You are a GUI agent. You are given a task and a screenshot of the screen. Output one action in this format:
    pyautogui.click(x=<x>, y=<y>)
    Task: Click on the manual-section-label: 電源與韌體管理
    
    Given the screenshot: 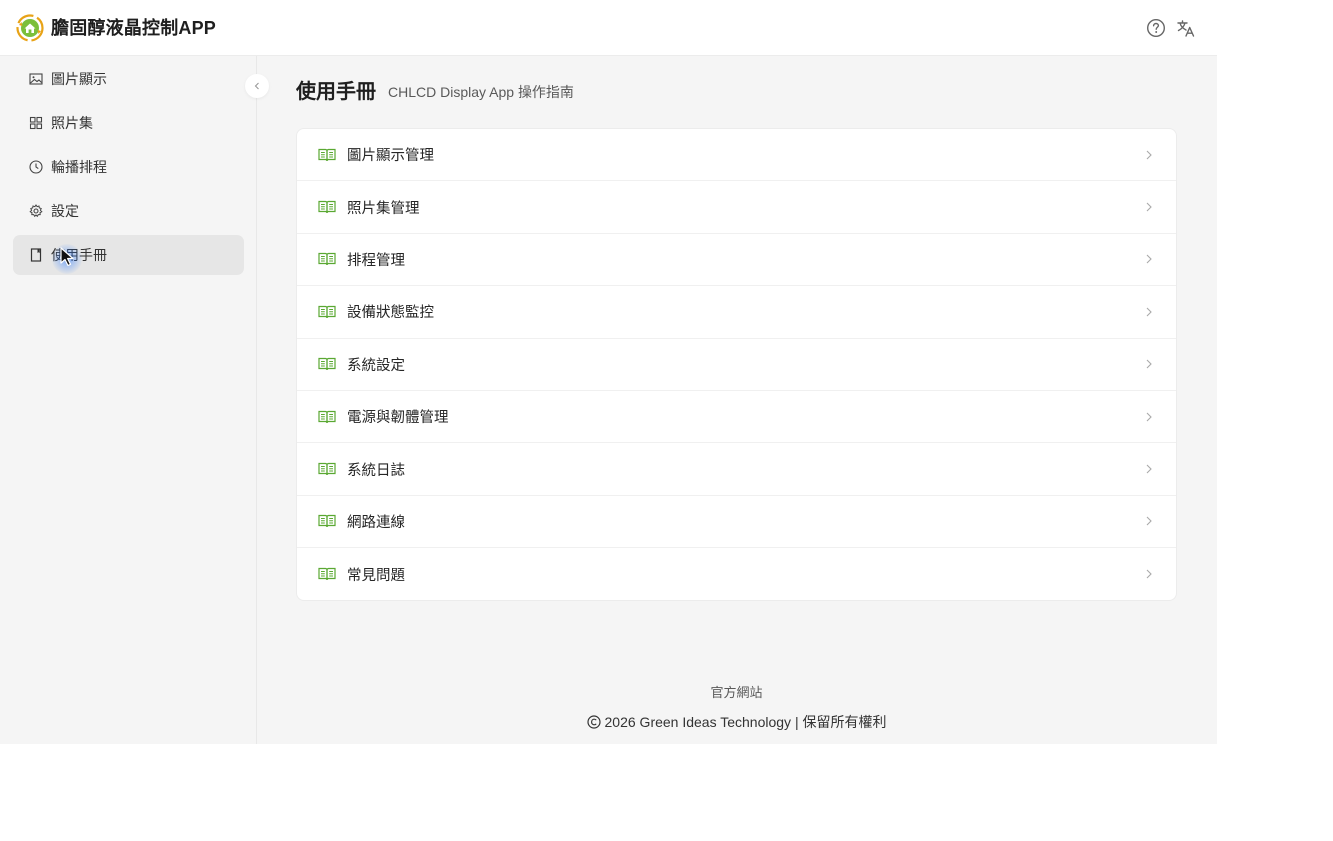 What is the action you would take?
    pyautogui.click(x=398, y=418)
    